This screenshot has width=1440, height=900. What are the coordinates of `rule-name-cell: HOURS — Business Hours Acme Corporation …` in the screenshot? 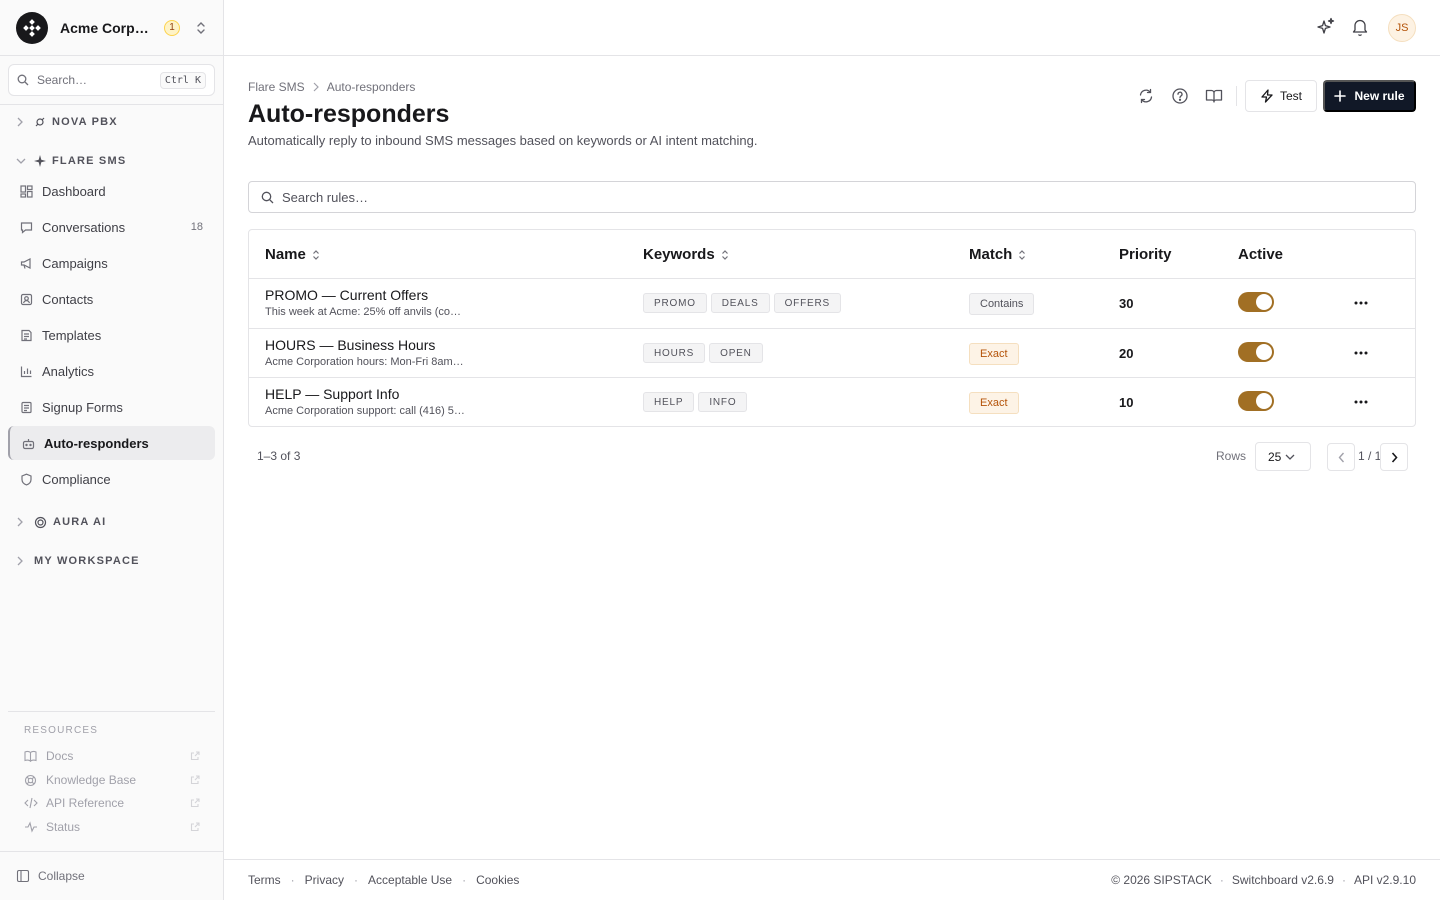 It's located at (380, 352).